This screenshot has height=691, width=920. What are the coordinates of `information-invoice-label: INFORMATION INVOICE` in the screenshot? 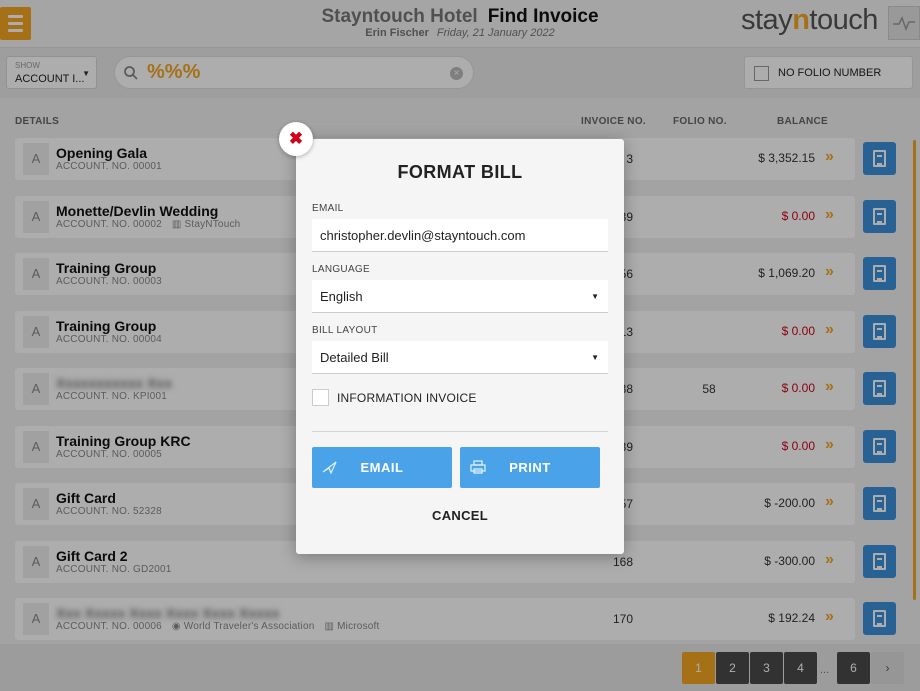 It's located at (407, 398).